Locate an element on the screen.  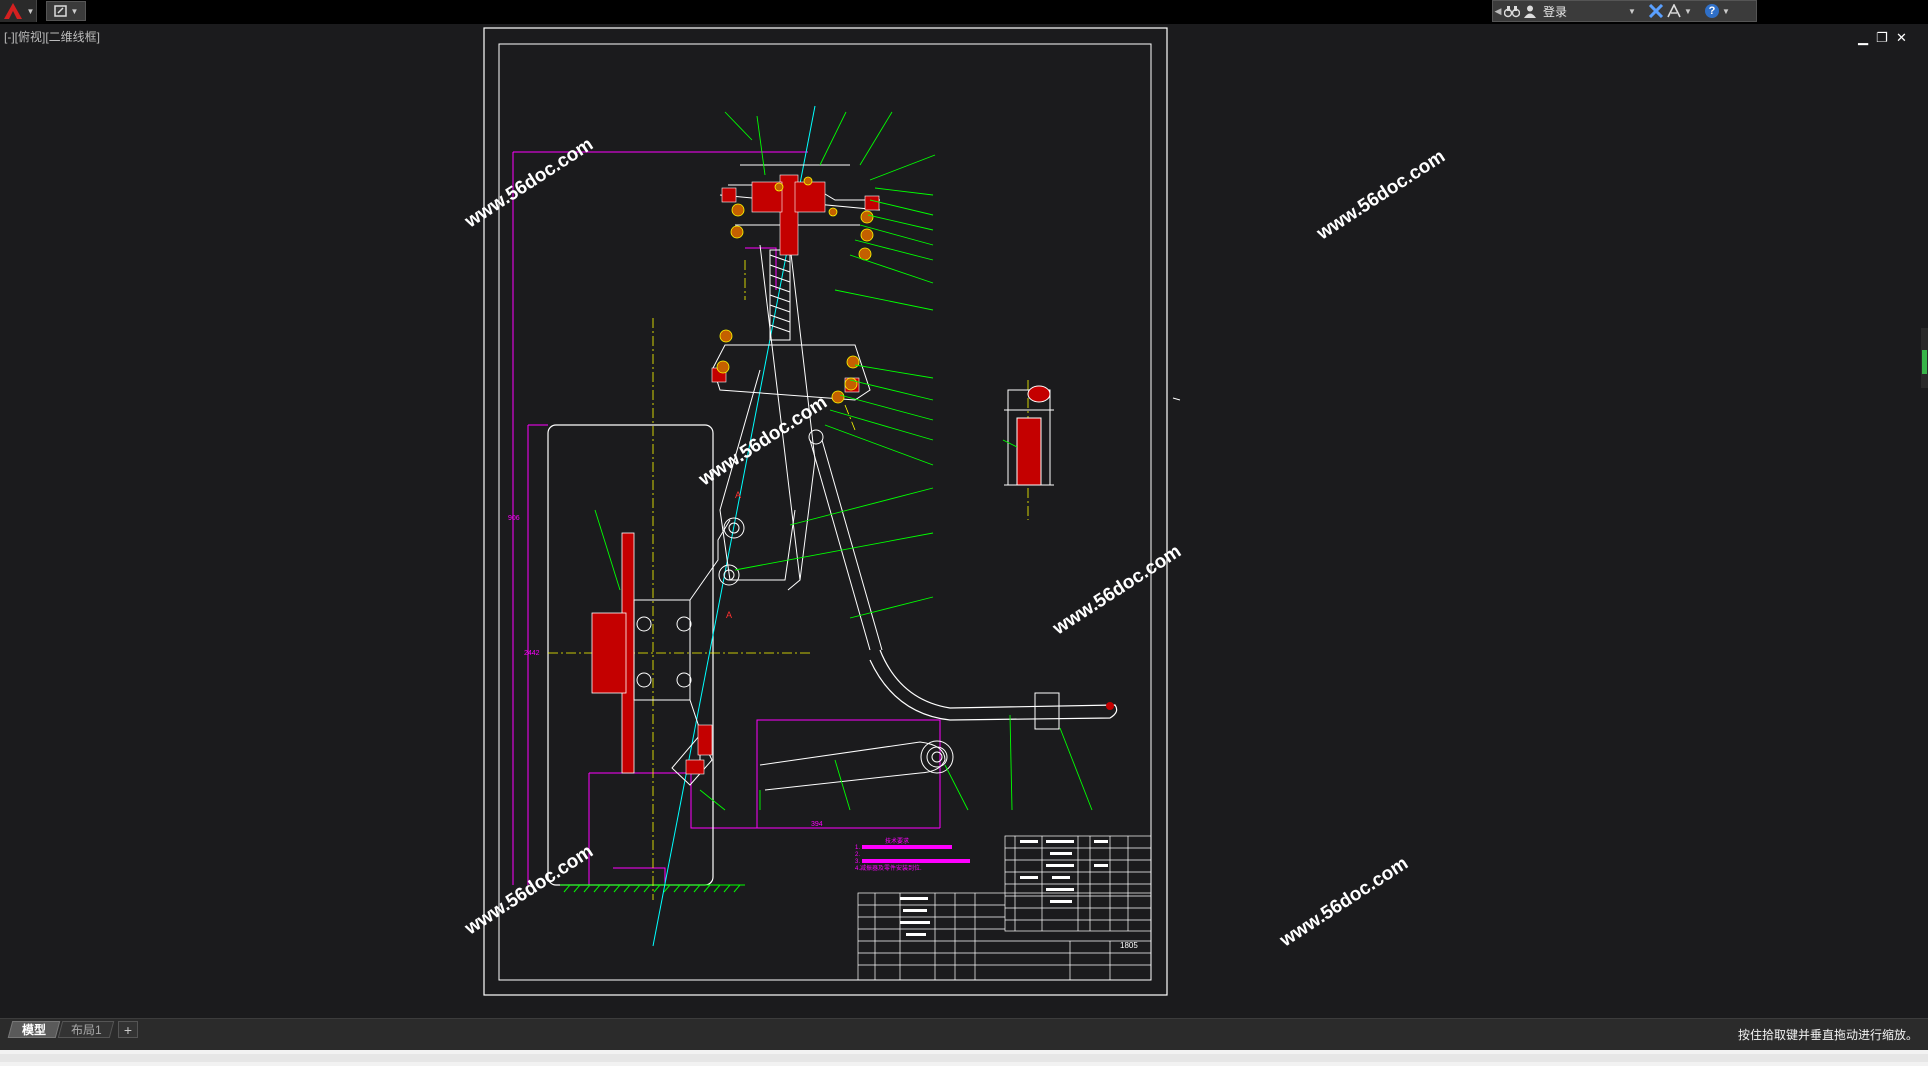
svg-text: 4.减振器及零件安装到位. is located at coordinates (888, 868).